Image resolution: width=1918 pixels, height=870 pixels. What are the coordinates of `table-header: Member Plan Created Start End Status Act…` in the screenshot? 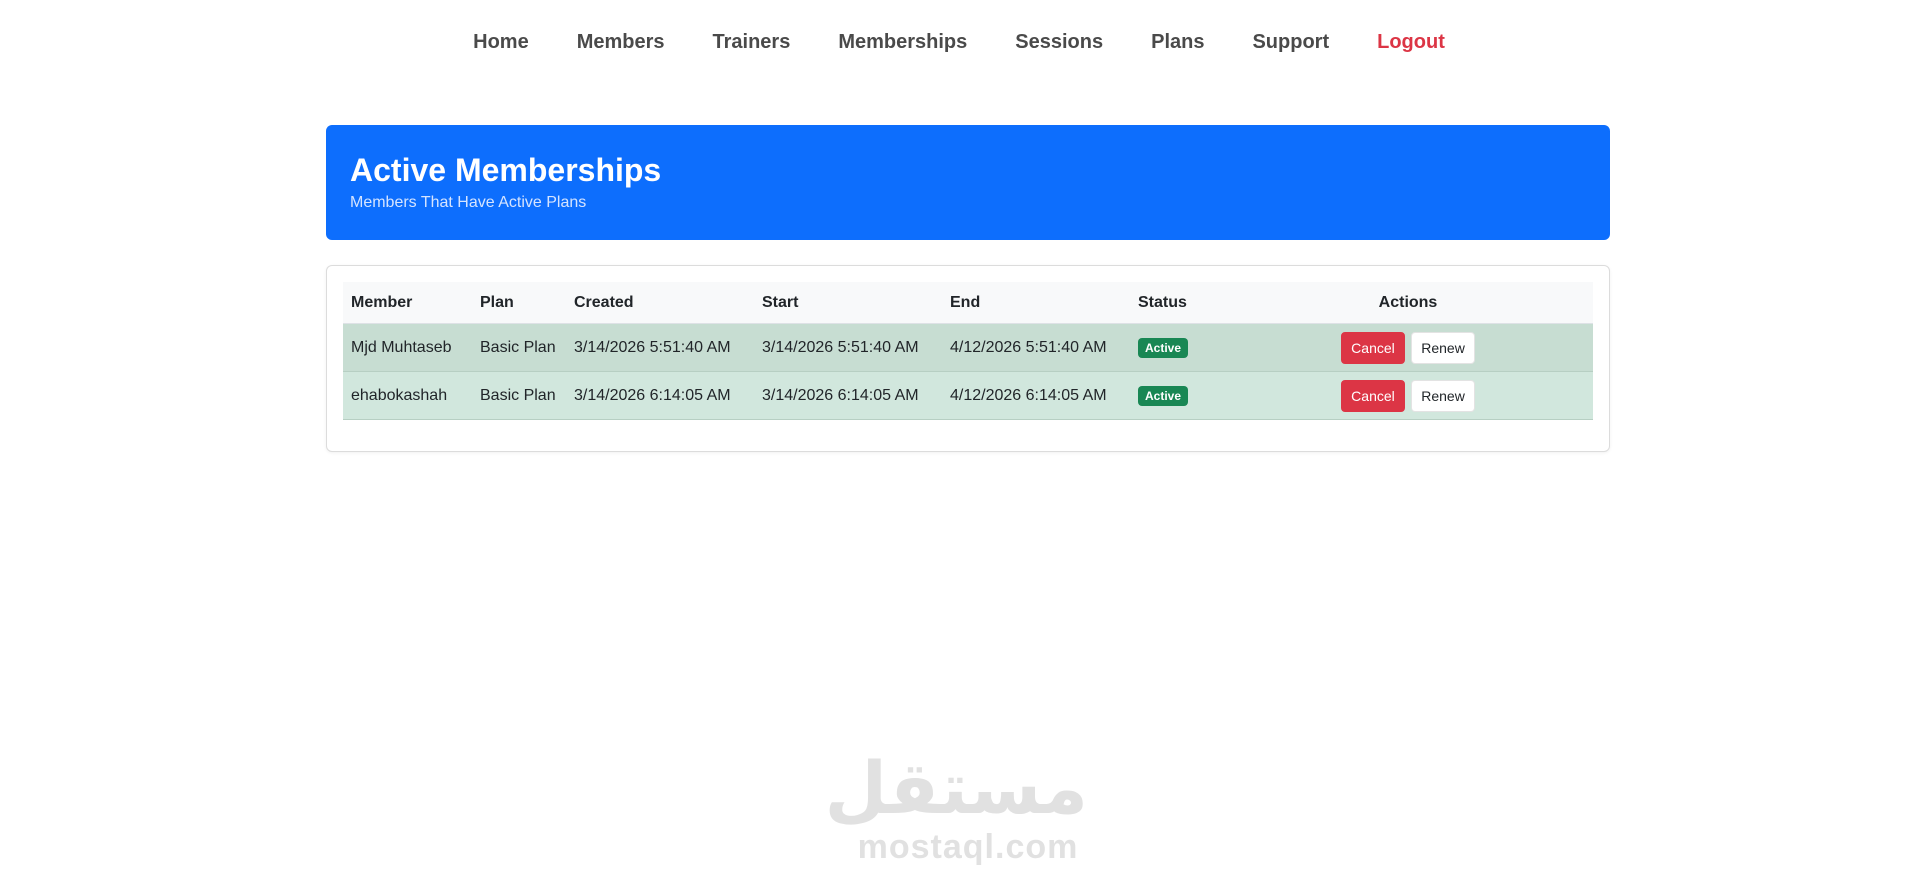 It's located at (968, 303).